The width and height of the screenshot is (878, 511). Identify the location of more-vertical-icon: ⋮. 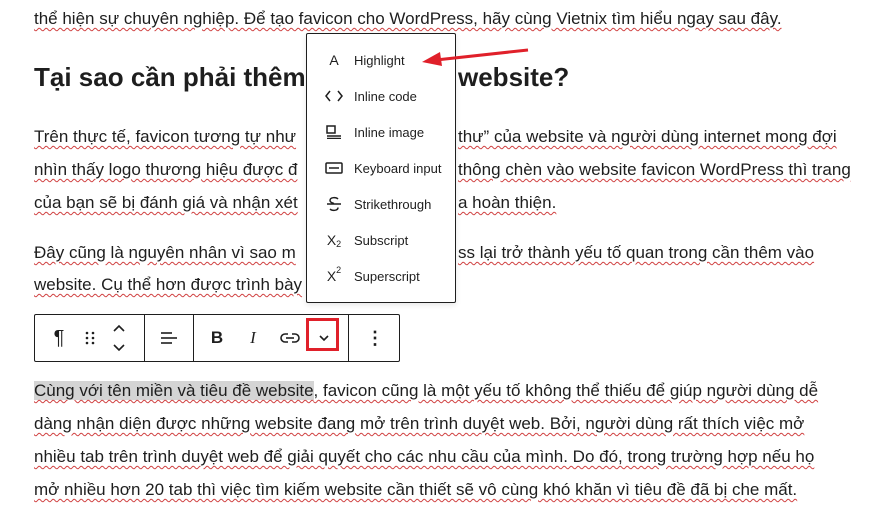
(375, 337).